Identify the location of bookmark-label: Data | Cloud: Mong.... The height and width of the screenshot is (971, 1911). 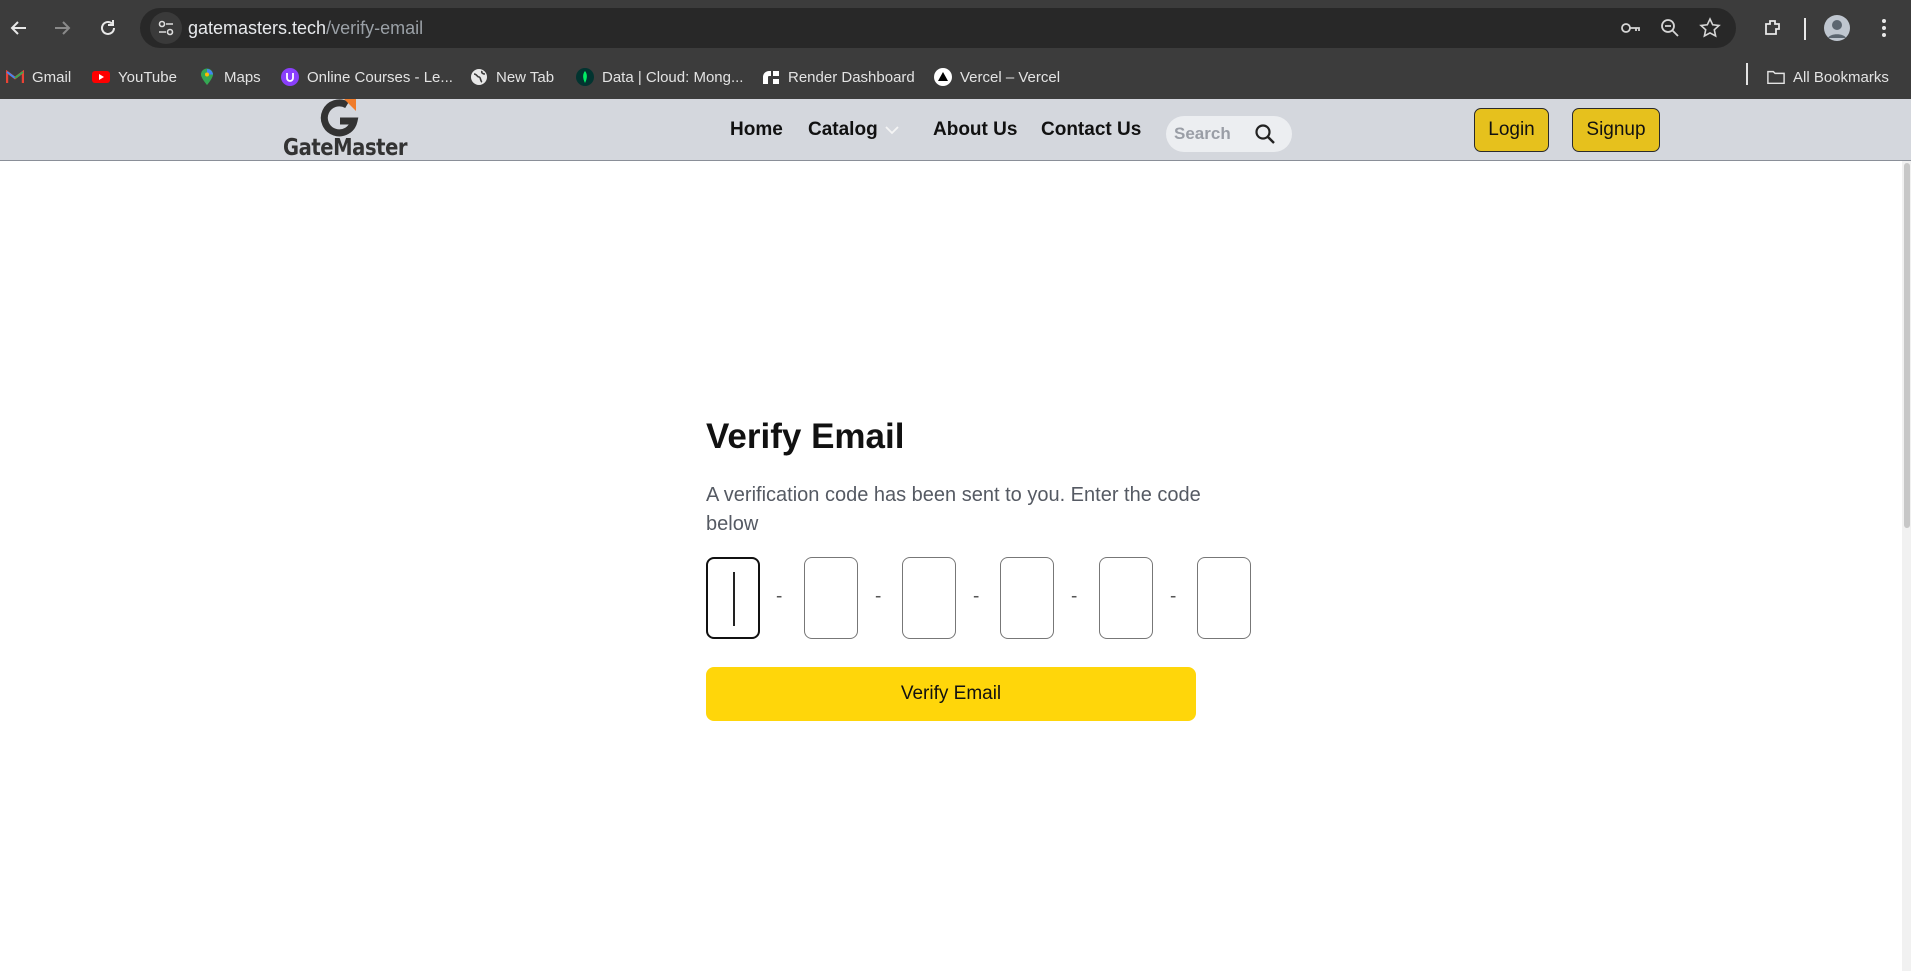
(673, 77).